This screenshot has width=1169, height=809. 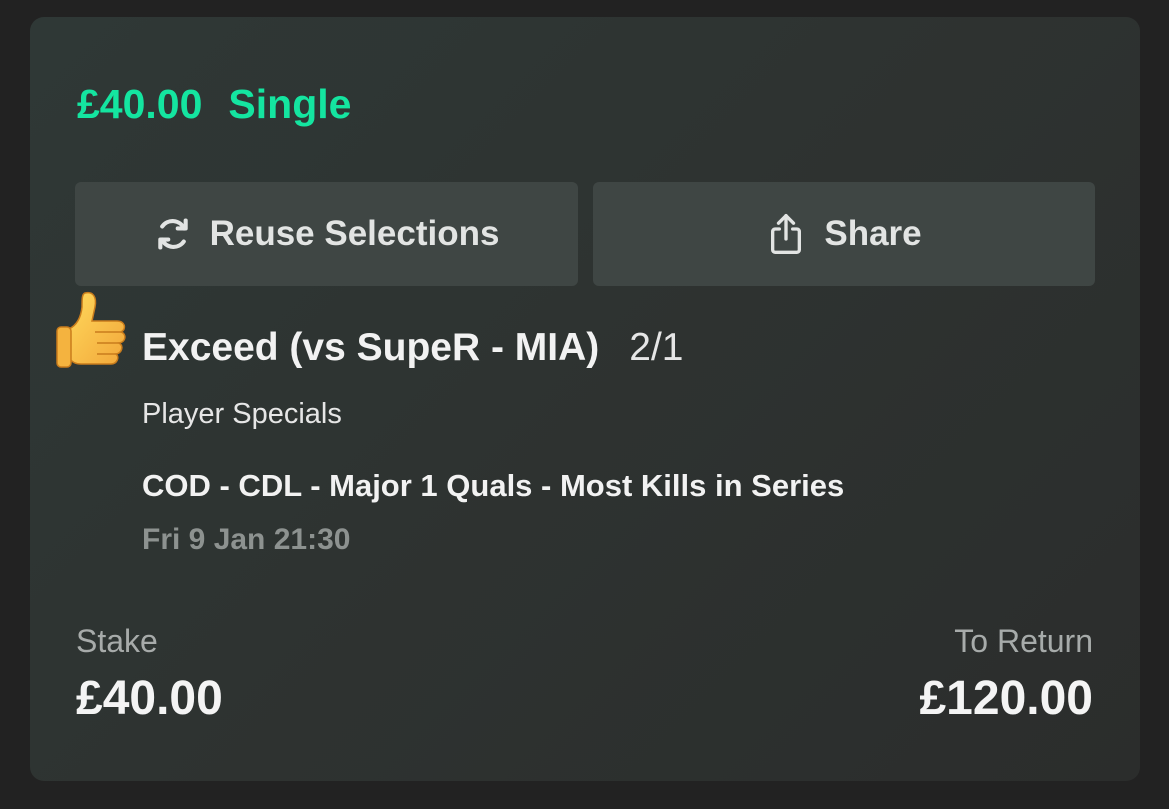 What do you see at coordinates (1023, 641) in the screenshot?
I see `to-return-label: To Return` at bounding box center [1023, 641].